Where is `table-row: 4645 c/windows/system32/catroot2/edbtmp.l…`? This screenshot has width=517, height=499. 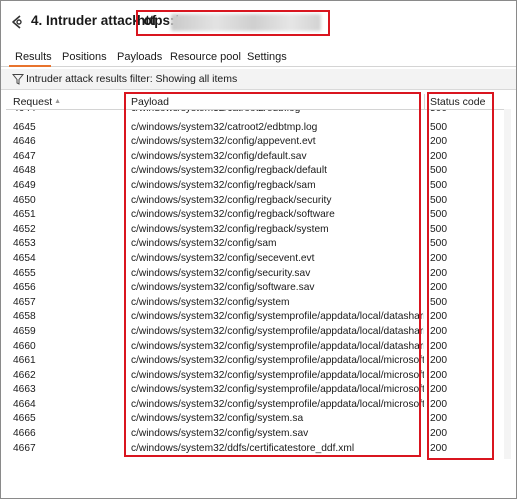 table-row: 4645 c/windows/system32/catroot2/edbtmp.l… is located at coordinates (258, 128).